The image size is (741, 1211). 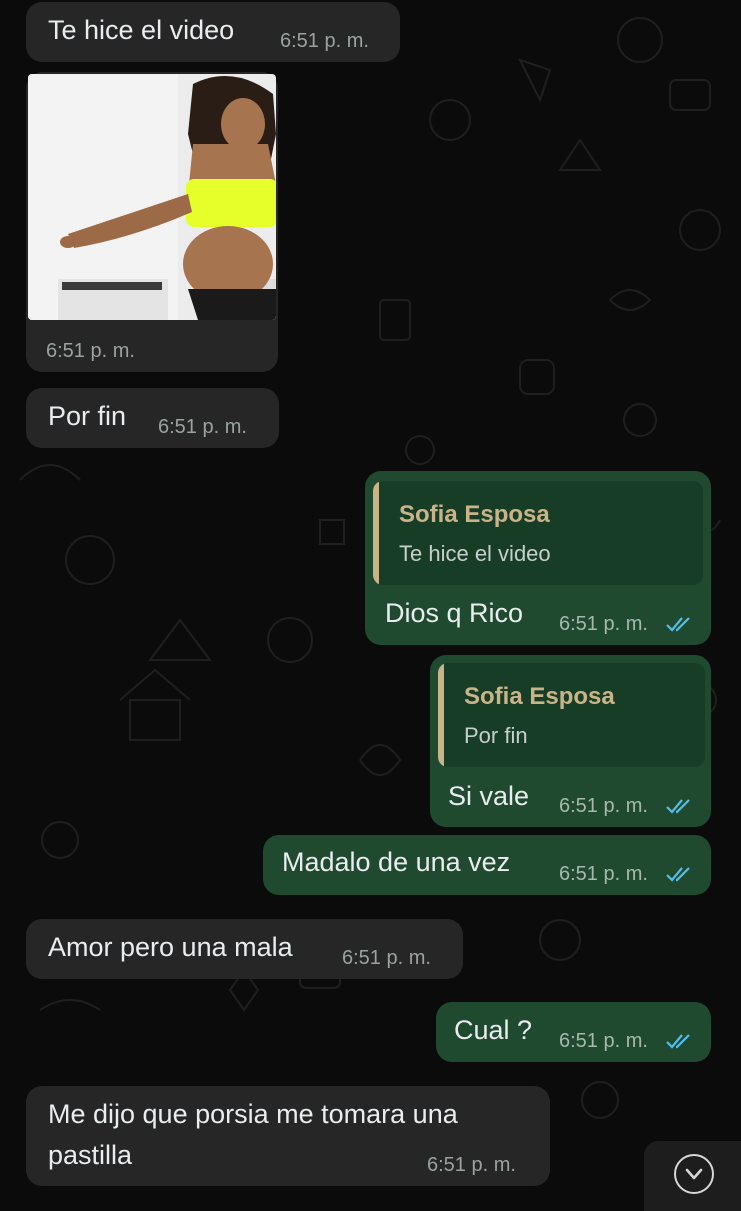 I want to click on message-outgoing-reply: Sofia Esposa Por fin Si vale 6:51 p. m., so click(x=570, y=741).